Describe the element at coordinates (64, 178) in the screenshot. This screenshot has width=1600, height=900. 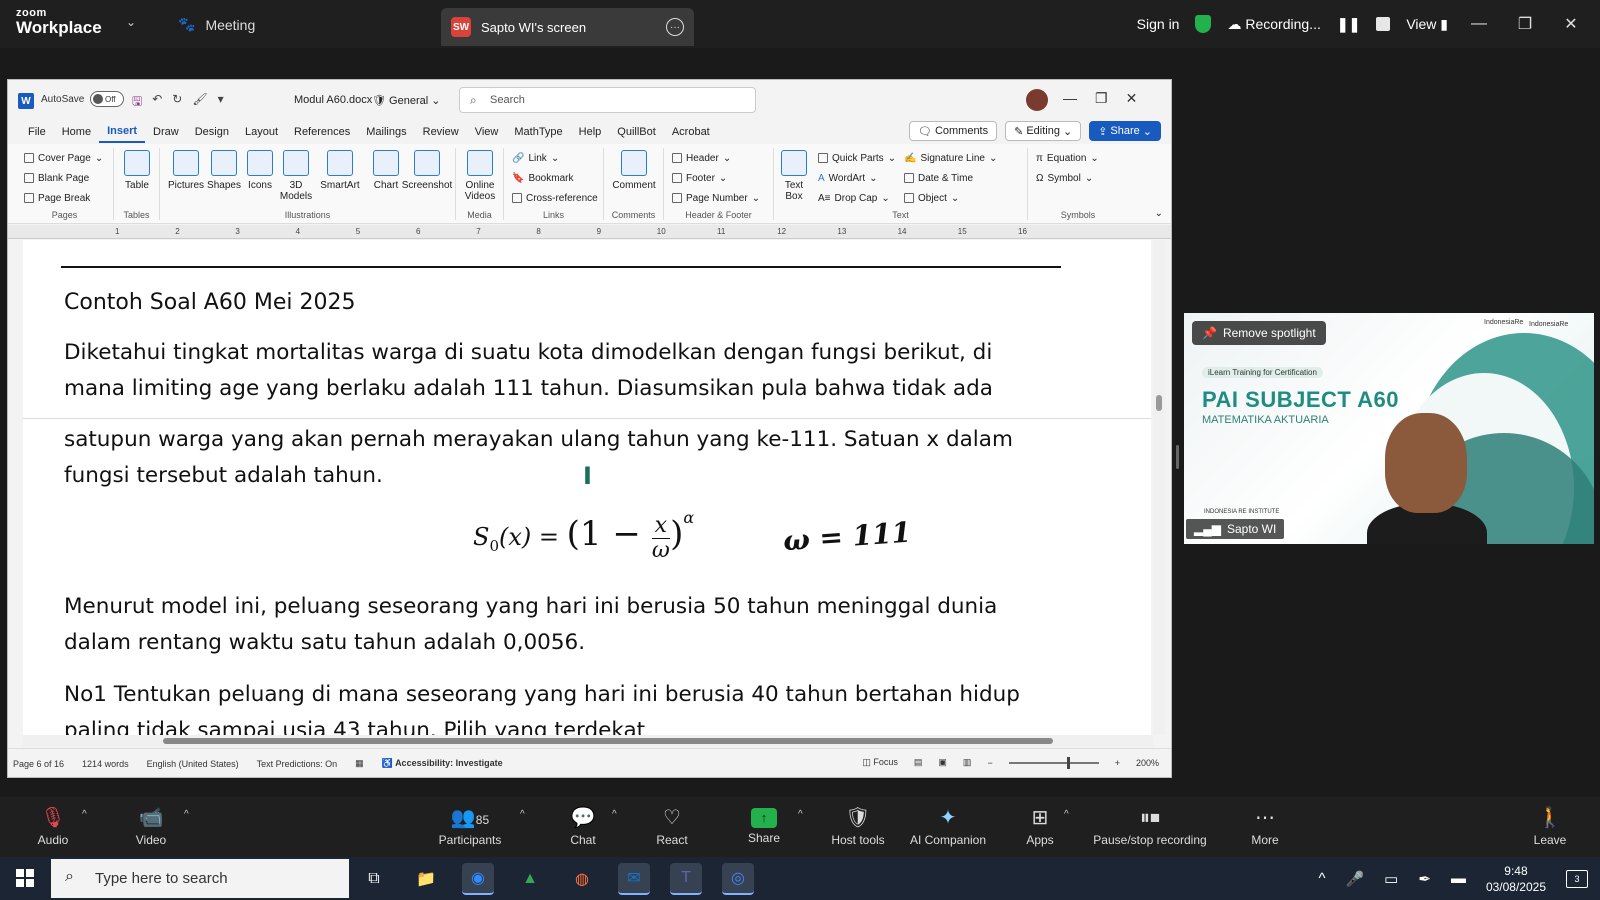
I see `blank-page-button: Blank Page` at that location.